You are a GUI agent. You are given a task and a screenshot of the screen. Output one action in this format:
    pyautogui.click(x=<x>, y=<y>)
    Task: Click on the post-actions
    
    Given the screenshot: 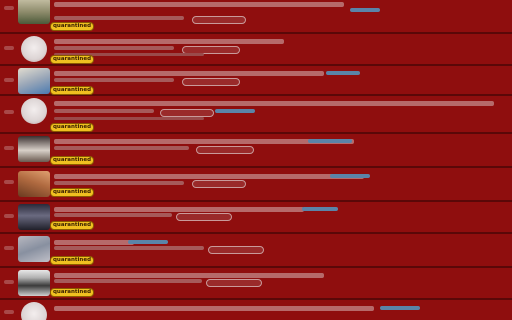 What is the action you would take?
    pyautogui.click(x=129, y=118)
    